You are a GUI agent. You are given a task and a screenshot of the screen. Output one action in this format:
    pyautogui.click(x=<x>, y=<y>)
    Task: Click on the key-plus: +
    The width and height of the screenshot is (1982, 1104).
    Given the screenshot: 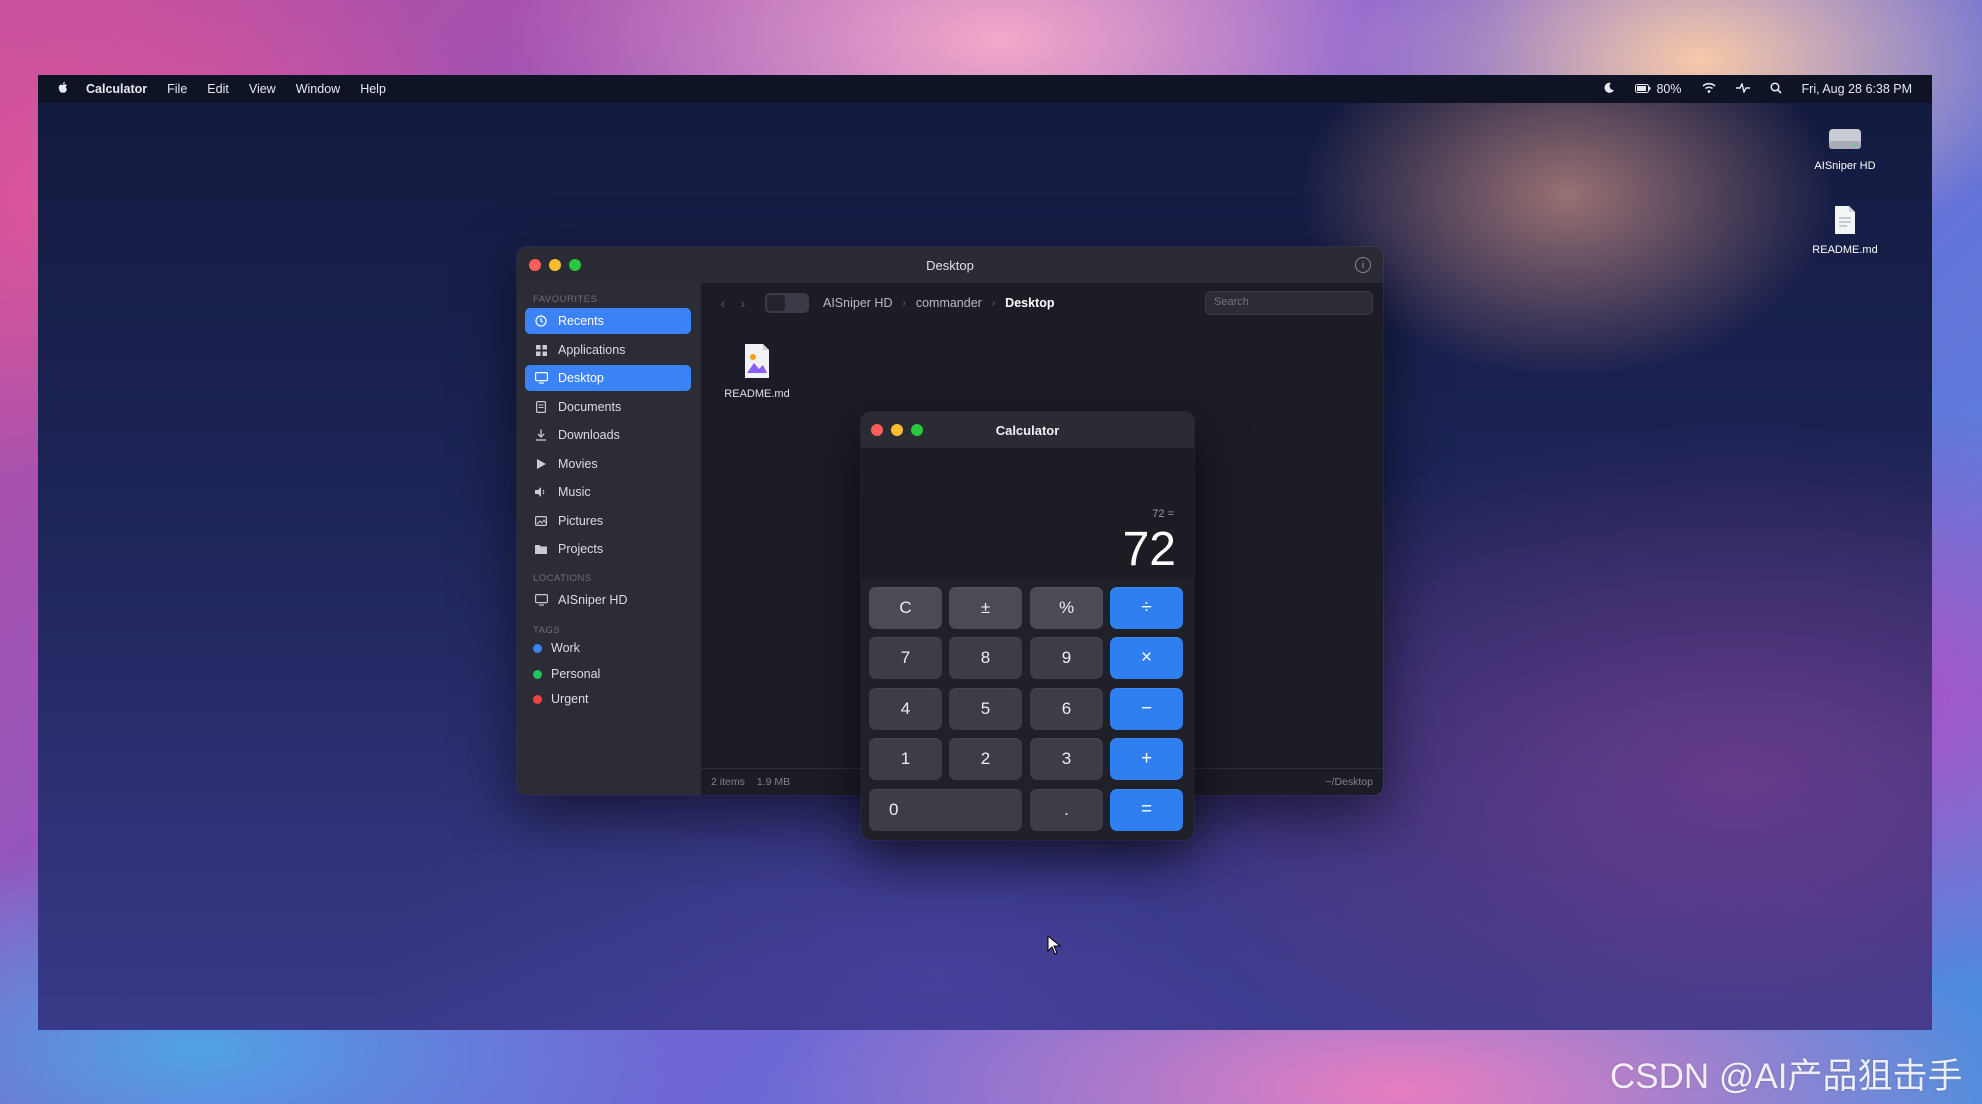 What is the action you would take?
    pyautogui.click(x=1146, y=759)
    